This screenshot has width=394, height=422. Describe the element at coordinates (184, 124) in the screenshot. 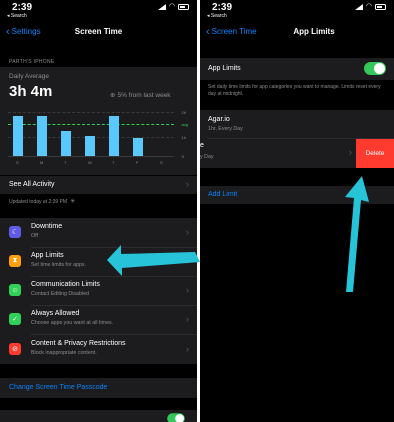

I see `grid-label-avg: avg` at that location.